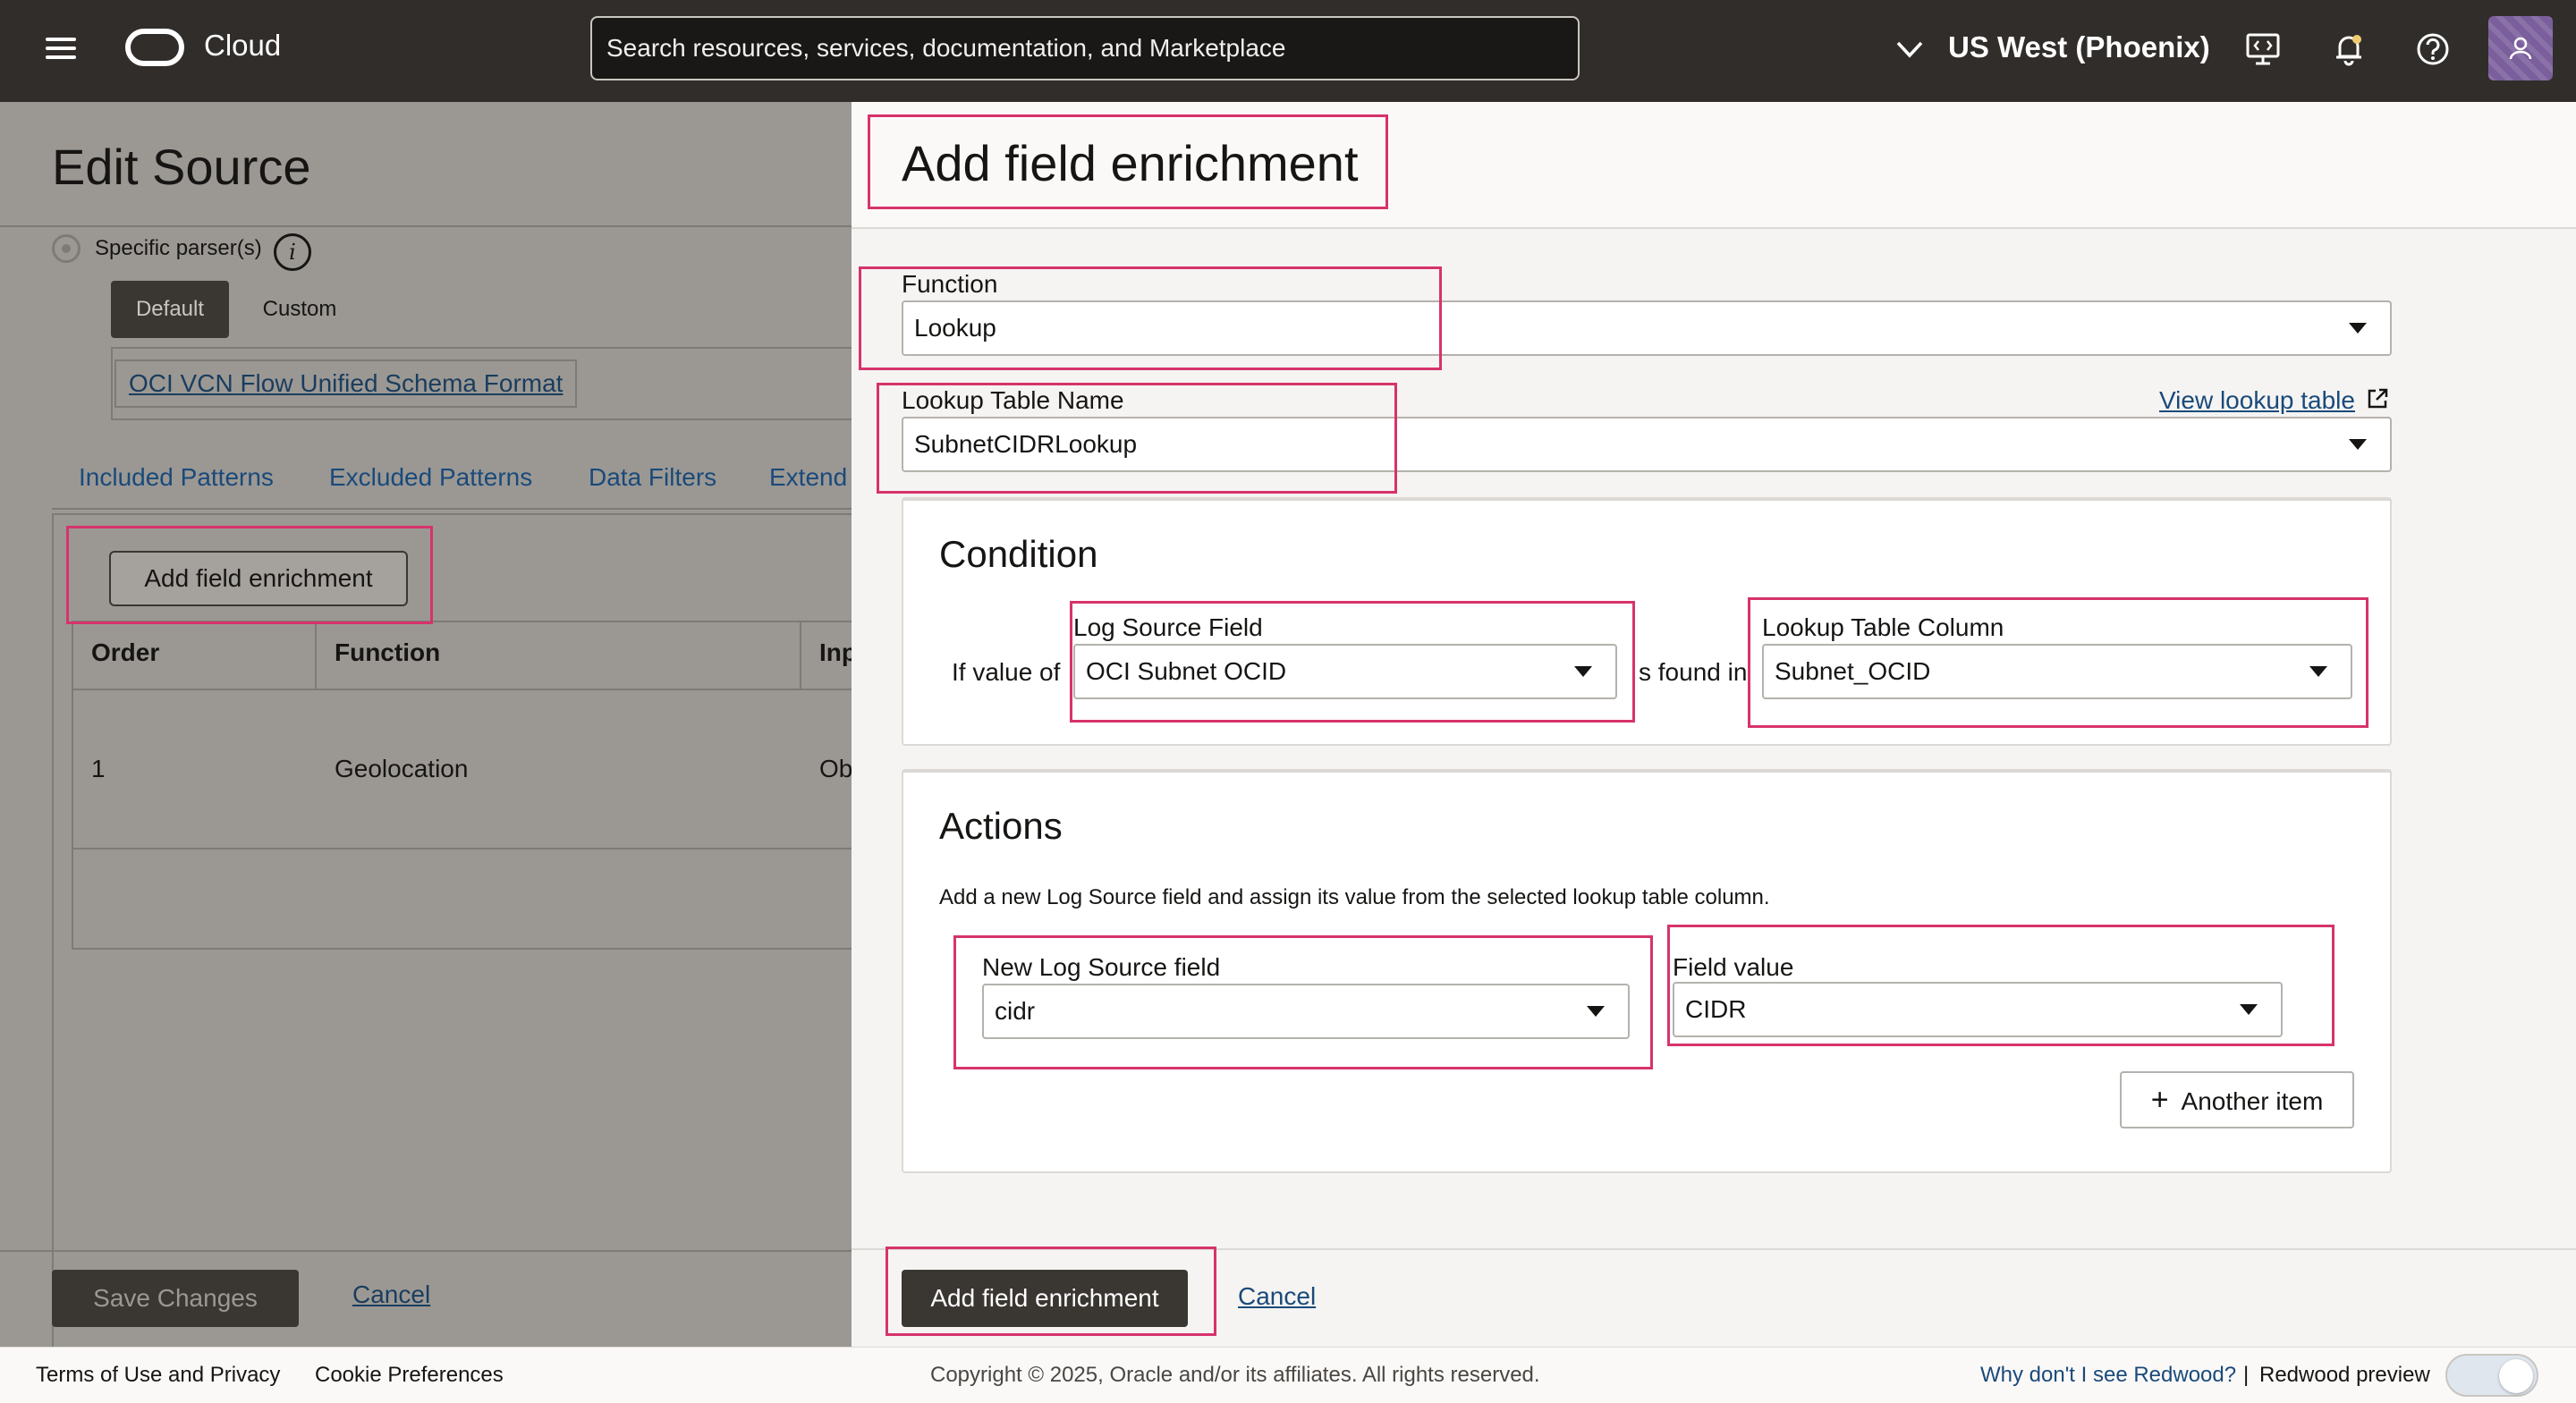 The image size is (2576, 1403). Describe the element at coordinates (292, 252) in the screenshot. I see `info-icon: i` at that location.